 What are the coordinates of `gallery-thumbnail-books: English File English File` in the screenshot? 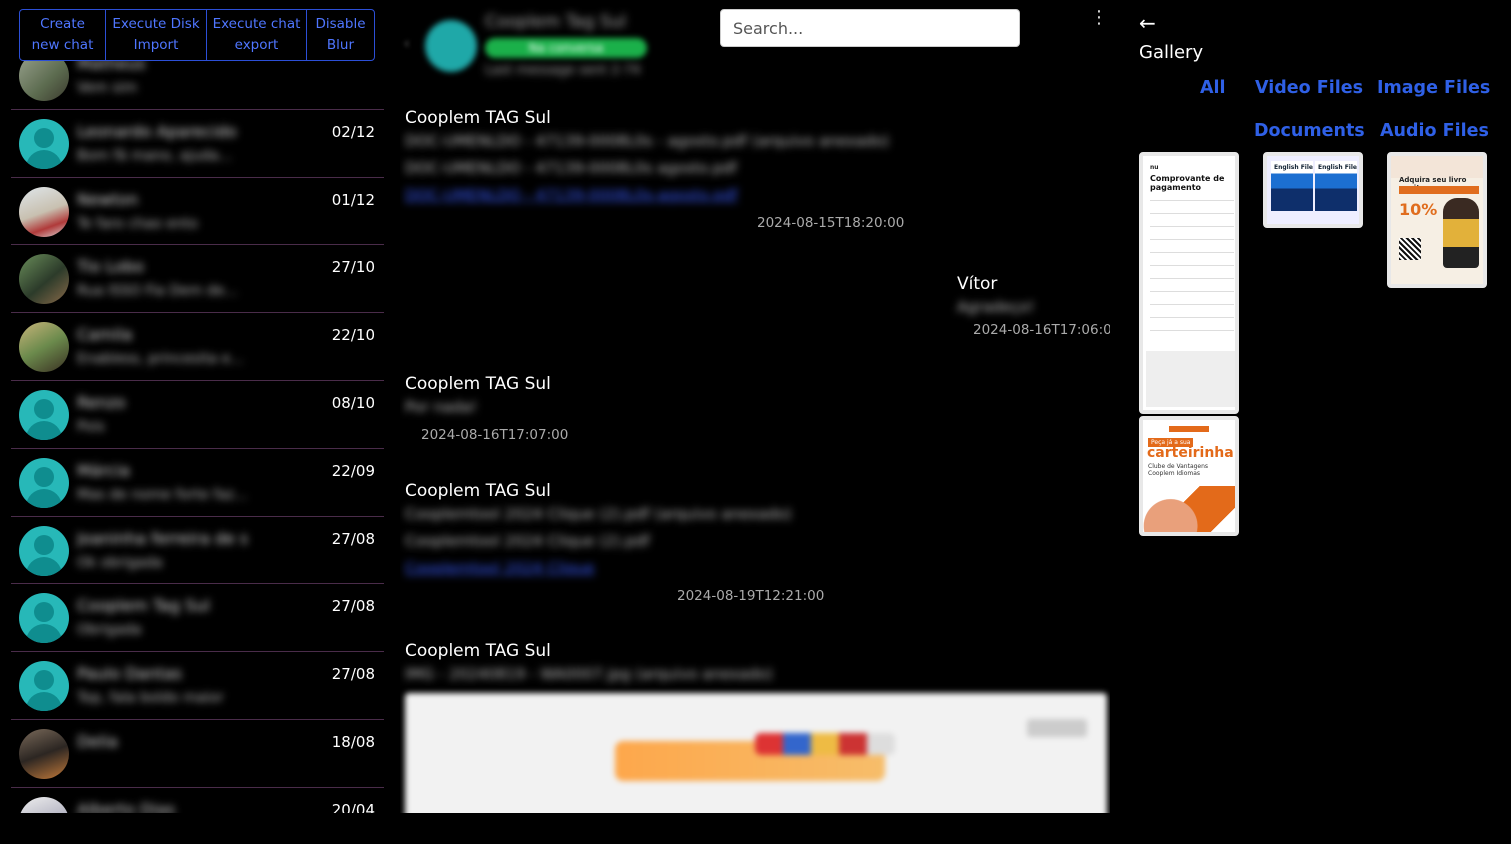 It's located at (1313, 190).